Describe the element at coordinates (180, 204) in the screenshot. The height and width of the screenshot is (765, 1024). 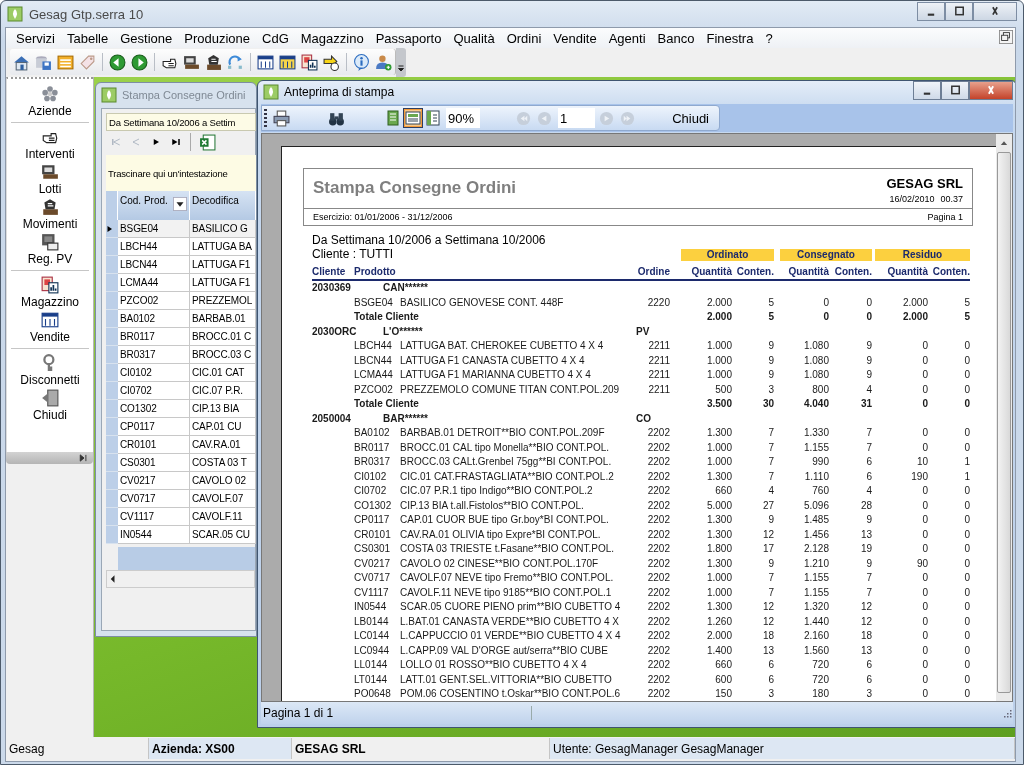
I see `dropdown-icon` at that location.